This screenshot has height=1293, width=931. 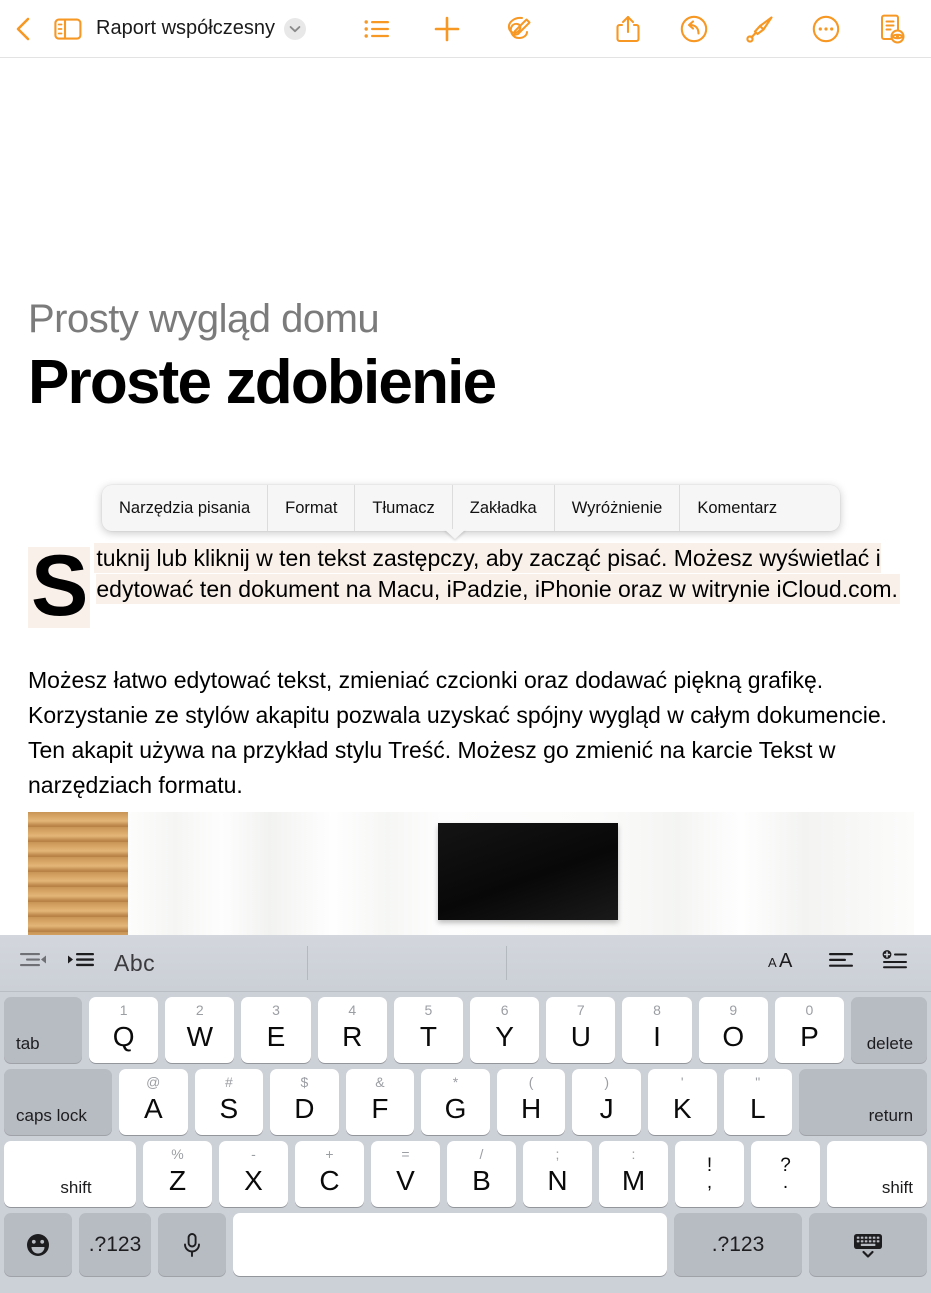 I want to click on key-y: 6Y, so click(x=505, y=1030).